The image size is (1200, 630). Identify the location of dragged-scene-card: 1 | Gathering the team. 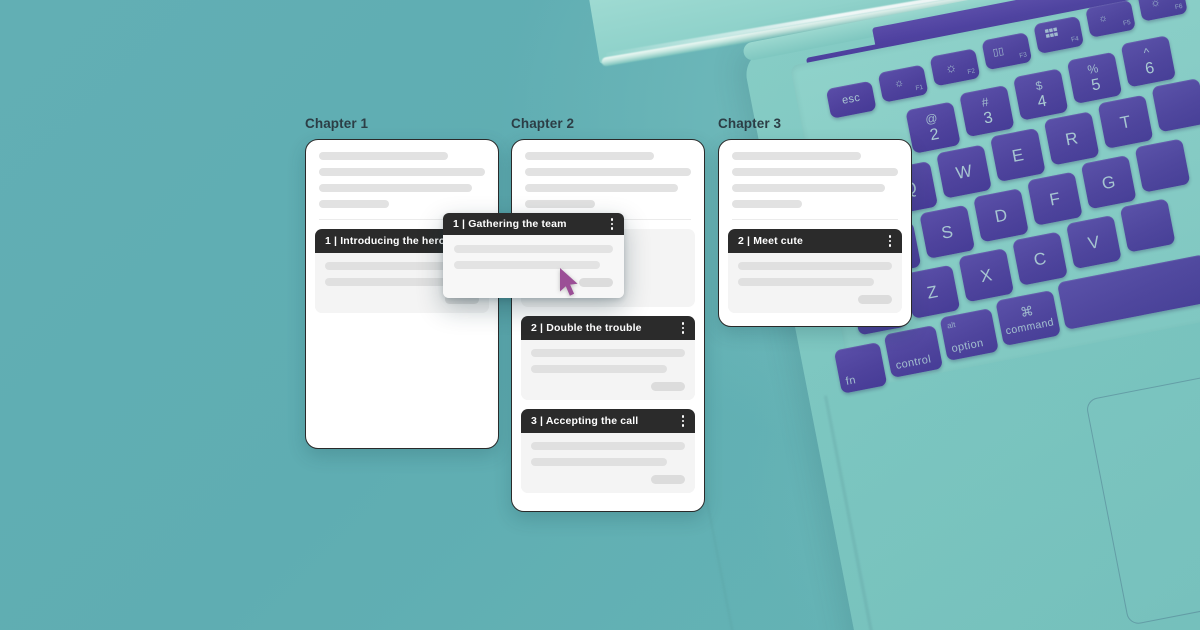
(533, 255).